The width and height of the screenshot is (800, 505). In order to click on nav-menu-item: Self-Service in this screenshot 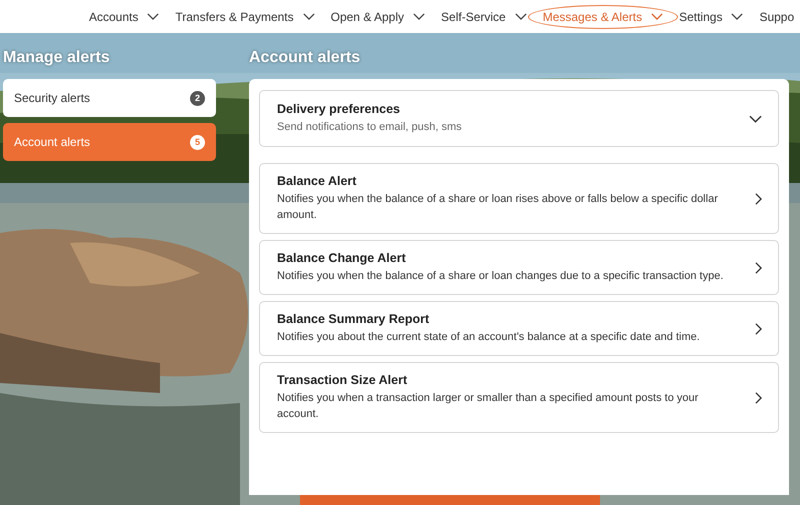, I will do `click(484, 16)`.